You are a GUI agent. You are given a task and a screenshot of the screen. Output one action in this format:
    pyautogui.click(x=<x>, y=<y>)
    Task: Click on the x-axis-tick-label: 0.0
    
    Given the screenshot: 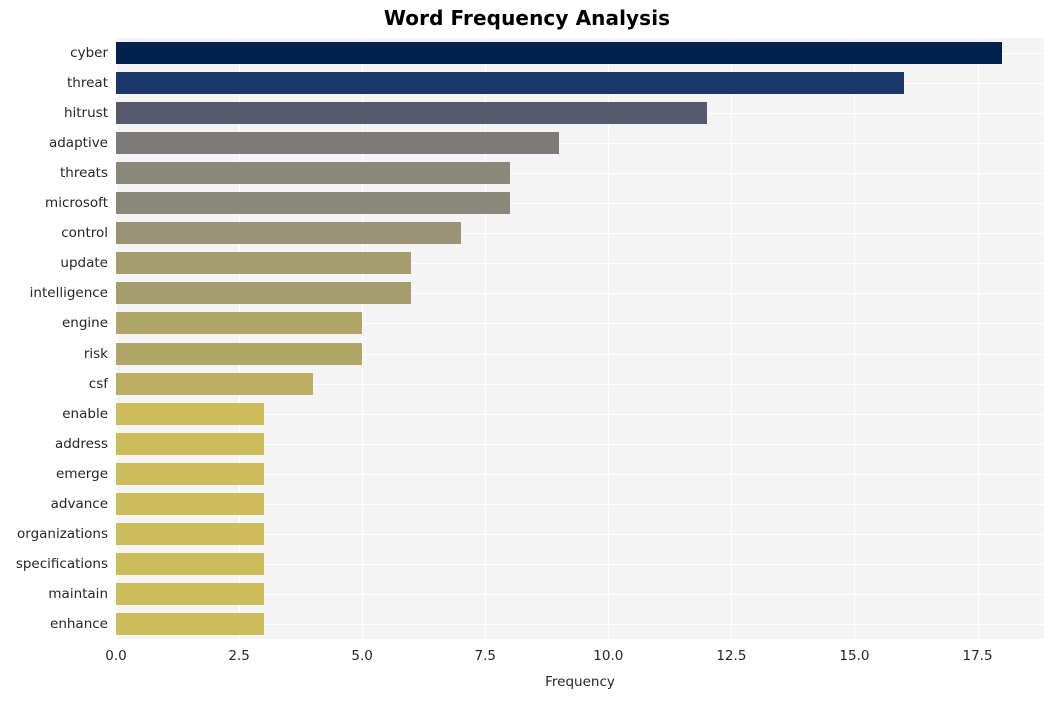 What is the action you would take?
    pyautogui.click(x=116, y=656)
    